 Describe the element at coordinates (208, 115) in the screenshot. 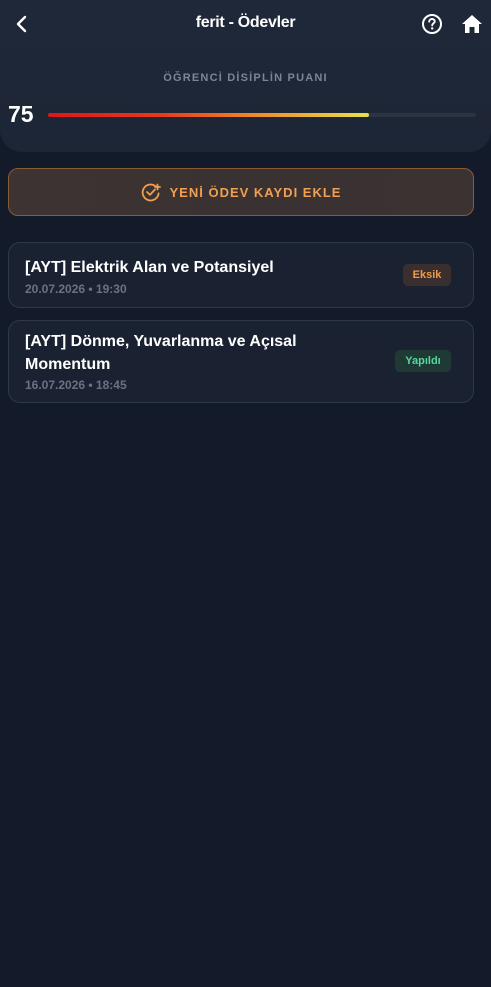

I see `discipline-score-fill` at that location.